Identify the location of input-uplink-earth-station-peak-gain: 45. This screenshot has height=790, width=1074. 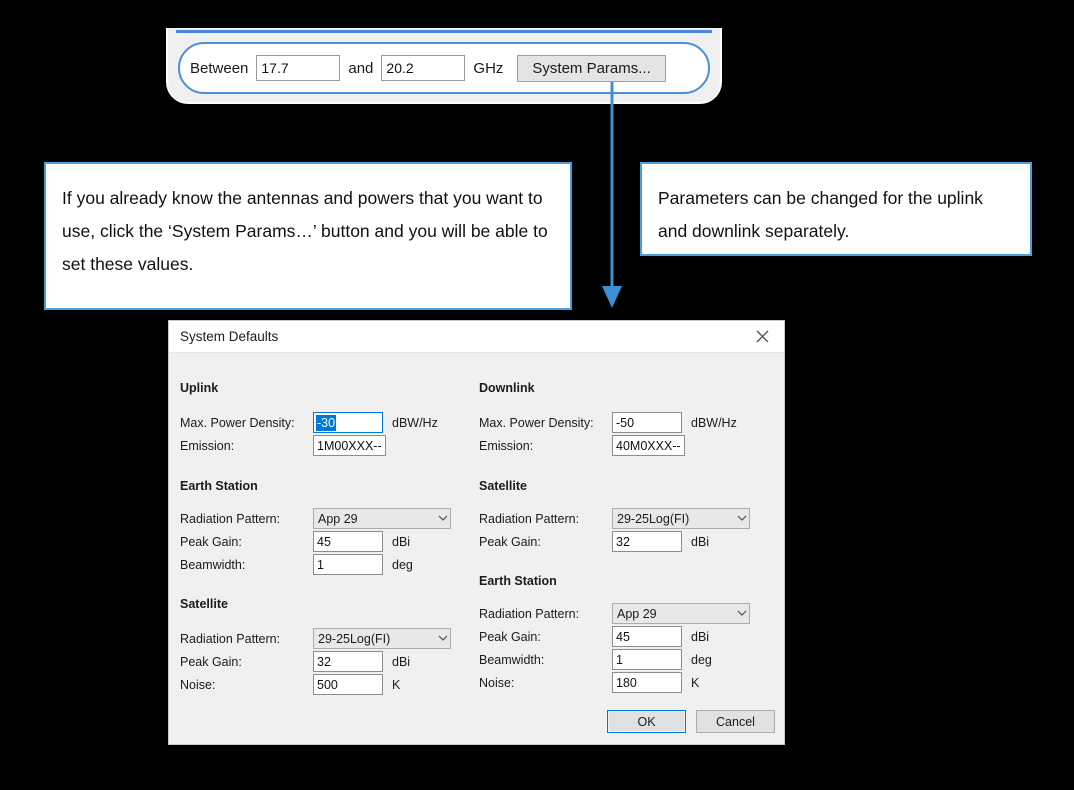
(348, 541).